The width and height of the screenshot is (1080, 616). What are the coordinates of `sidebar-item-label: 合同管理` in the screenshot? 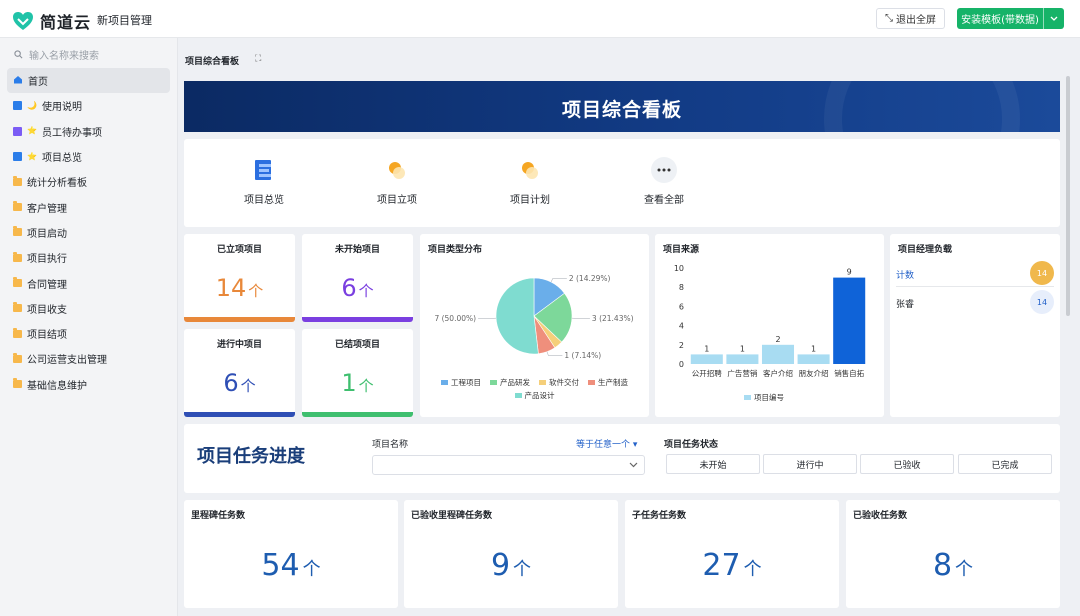 It's located at (47, 285).